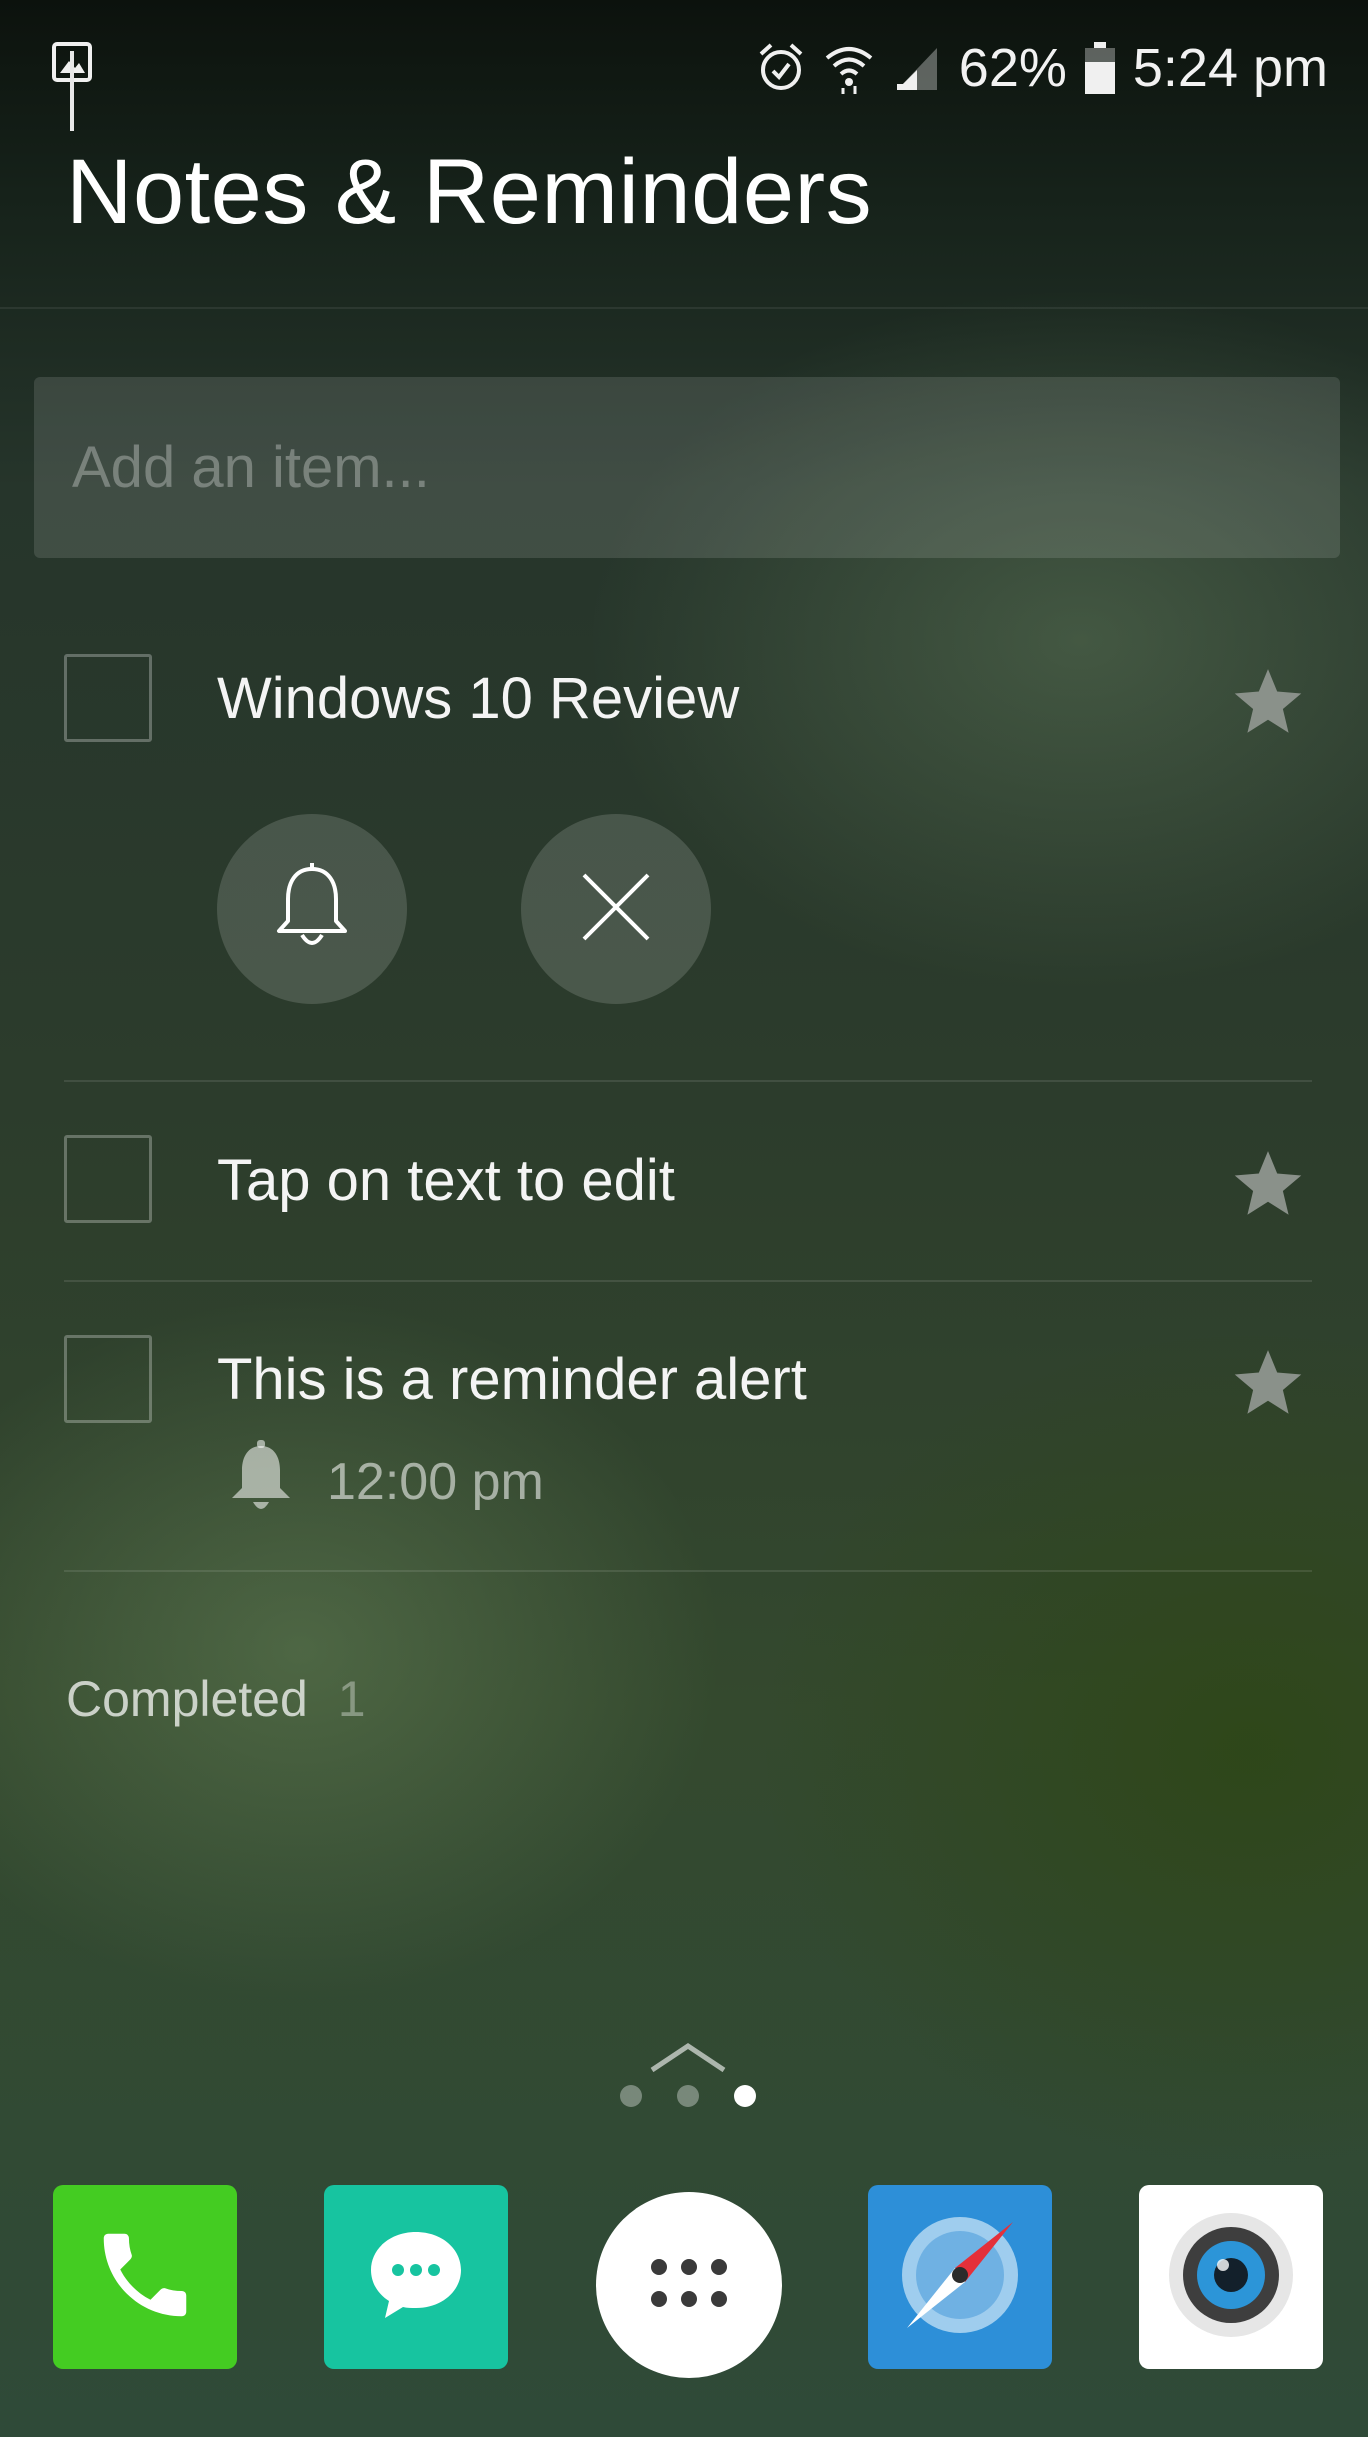 The height and width of the screenshot is (2437, 1368). I want to click on app-drawer-button, so click(689, 2285).